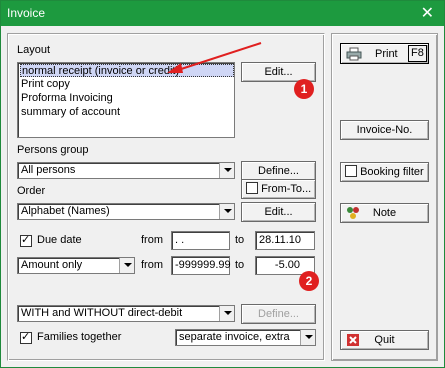 The height and width of the screenshot is (368, 445). I want to click on print-shortcut-badge: F8, so click(417, 53).